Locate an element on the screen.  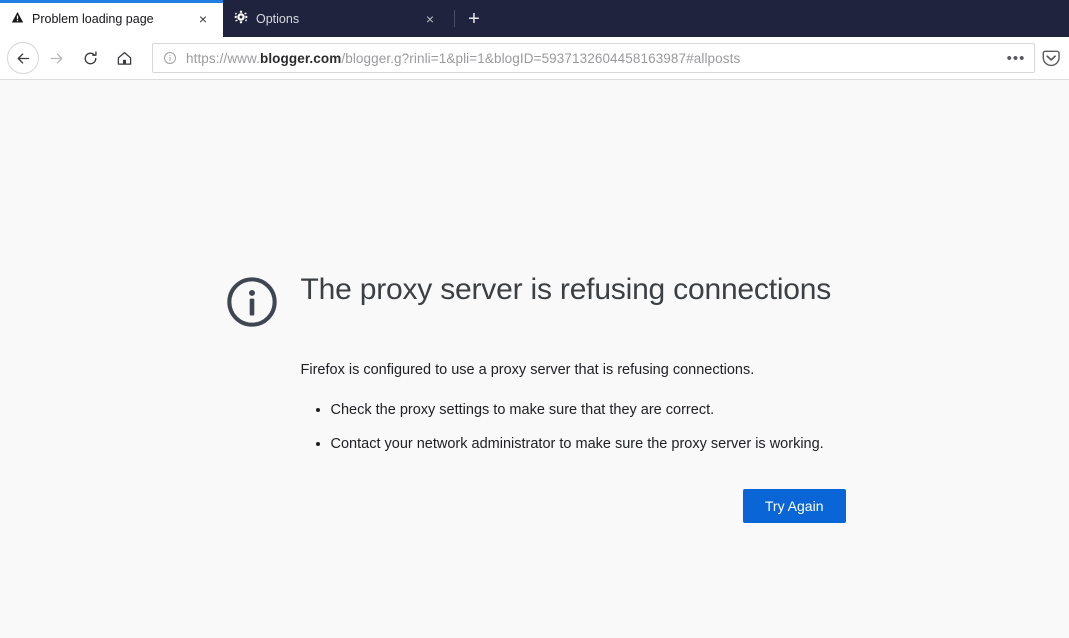
tab-title: Options is located at coordinates (278, 18).